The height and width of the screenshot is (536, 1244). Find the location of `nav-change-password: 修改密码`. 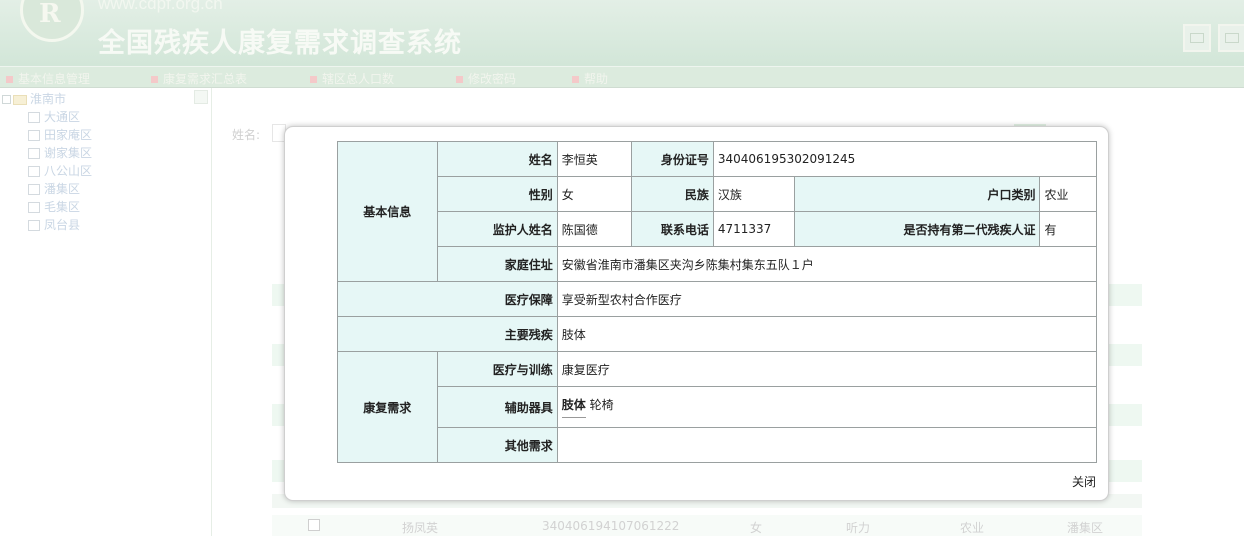

nav-change-password: 修改密码 is located at coordinates (486, 78).